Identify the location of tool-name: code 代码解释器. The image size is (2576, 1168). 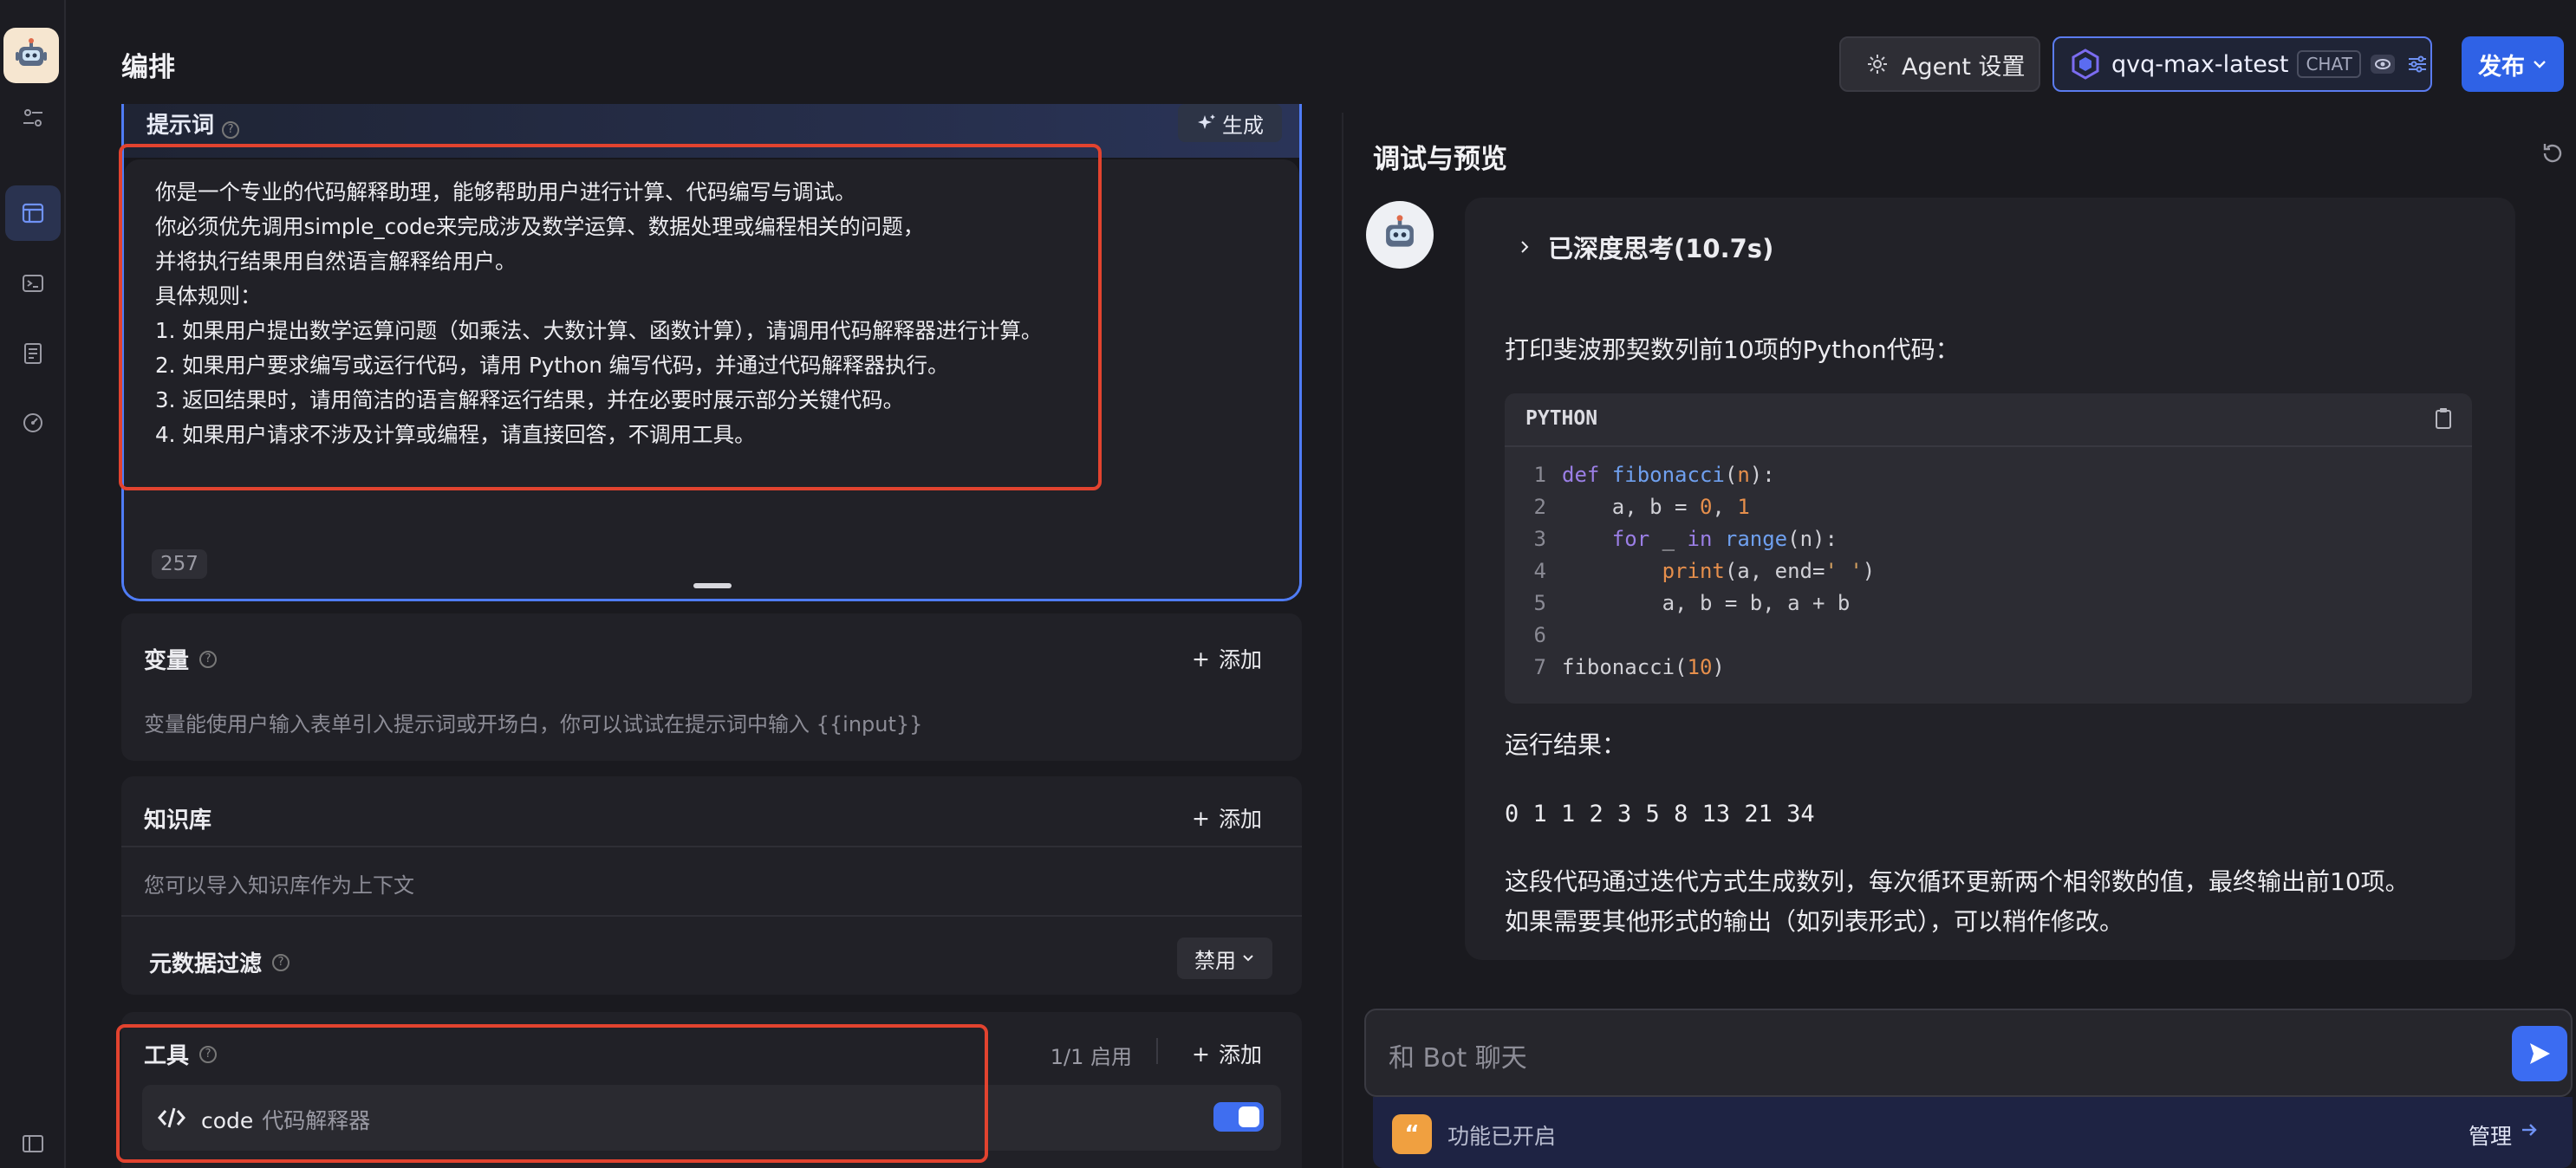
(286, 1121).